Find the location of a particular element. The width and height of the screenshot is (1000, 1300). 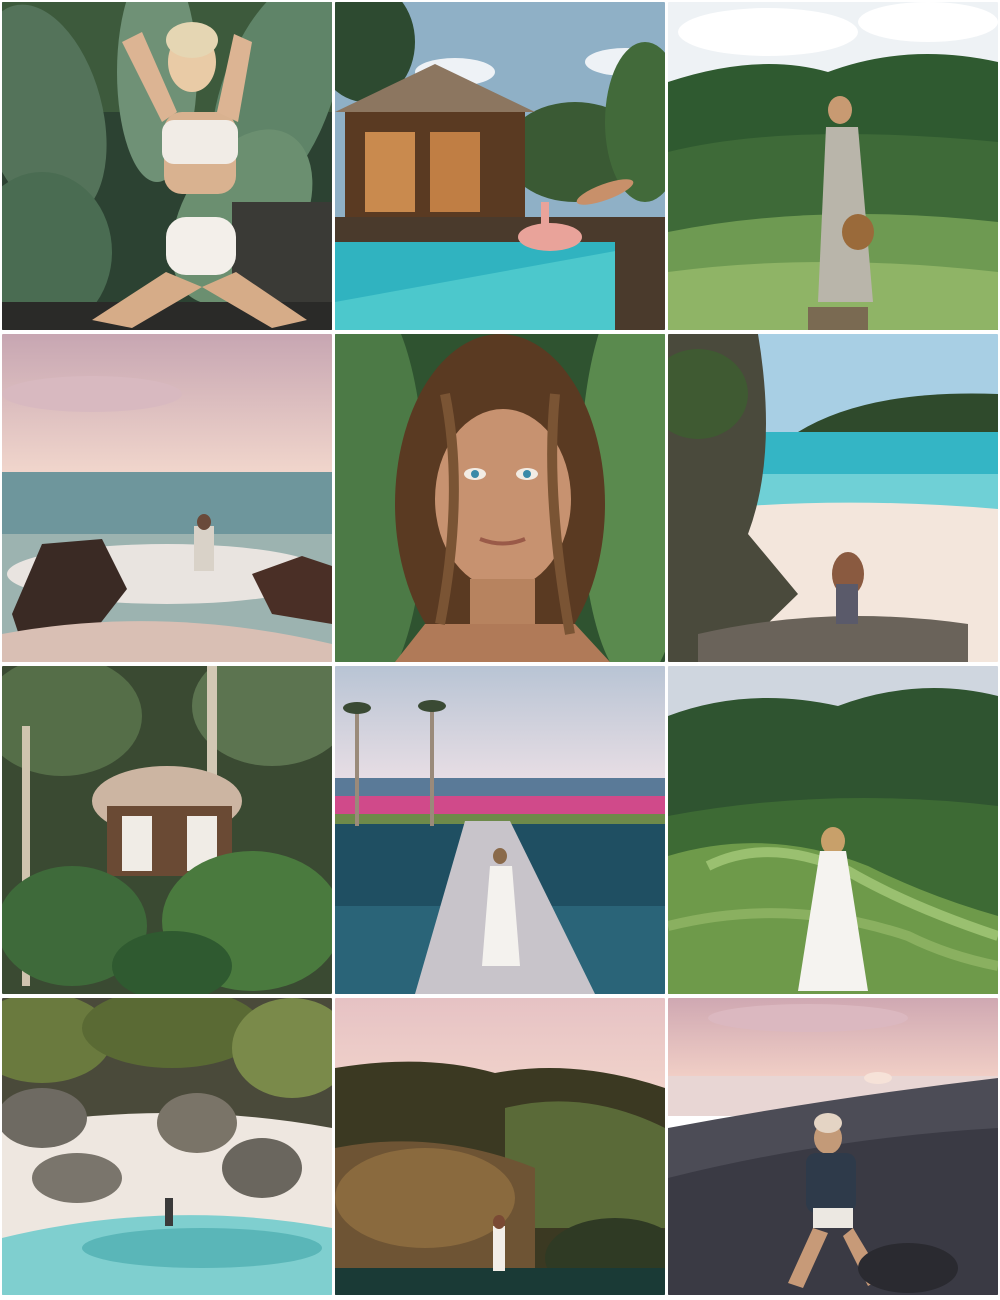

aerial-hut-palms-photo is located at coordinates (167, 830).